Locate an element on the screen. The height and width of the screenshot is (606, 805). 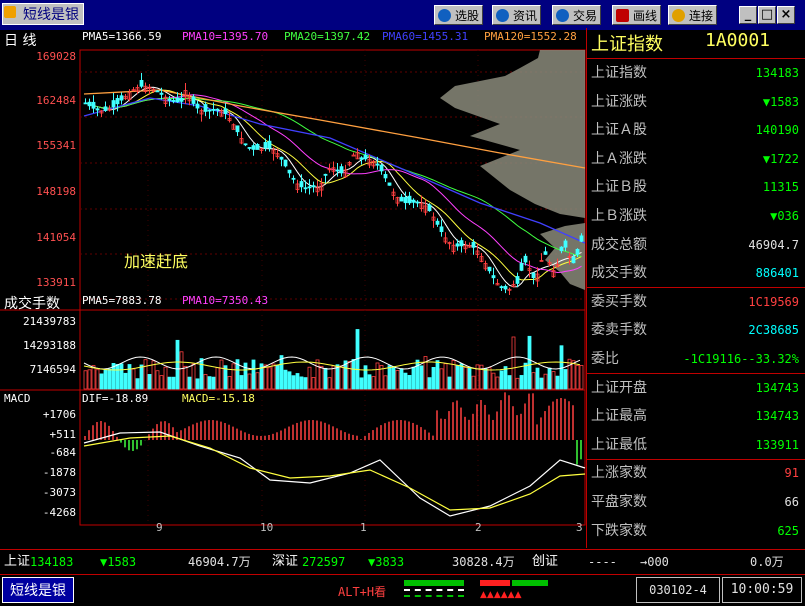
price-tick: 133911 is located at coordinates (56, 282).